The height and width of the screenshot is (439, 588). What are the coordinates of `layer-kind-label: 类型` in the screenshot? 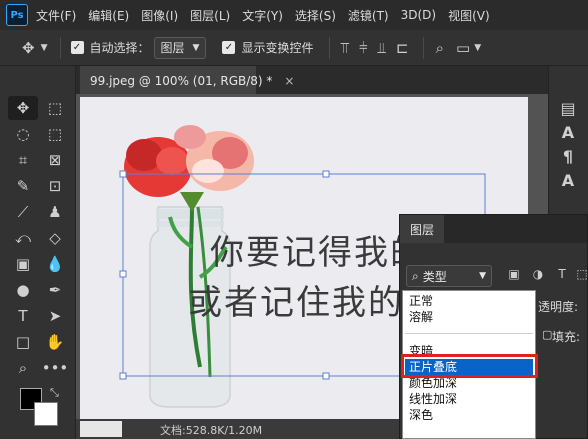 It's located at (434, 276).